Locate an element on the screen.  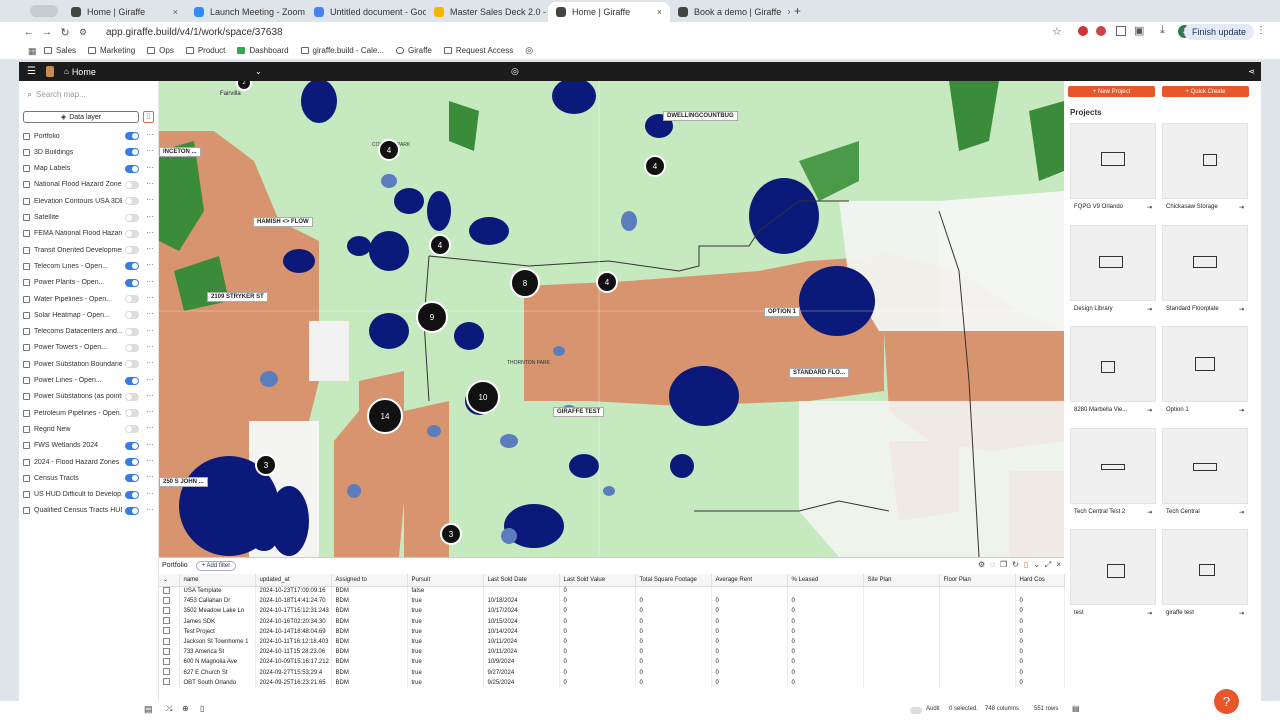
table-cell: BDM is located at coordinates (369, 621).